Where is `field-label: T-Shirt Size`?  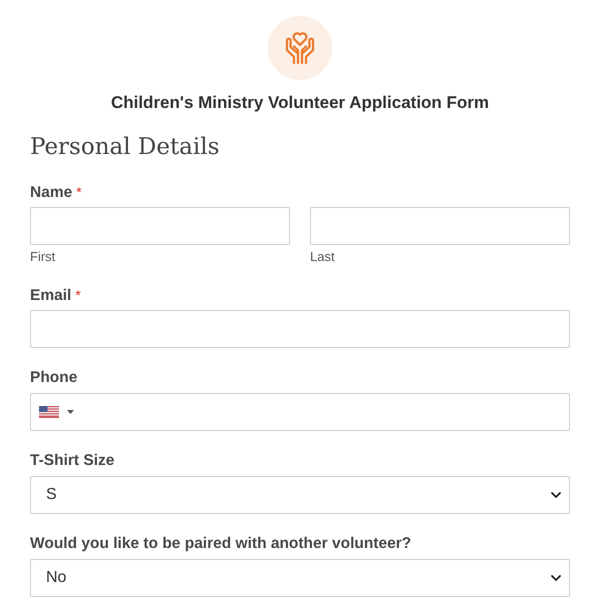 field-label: T-Shirt Size is located at coordinates (72, 461).